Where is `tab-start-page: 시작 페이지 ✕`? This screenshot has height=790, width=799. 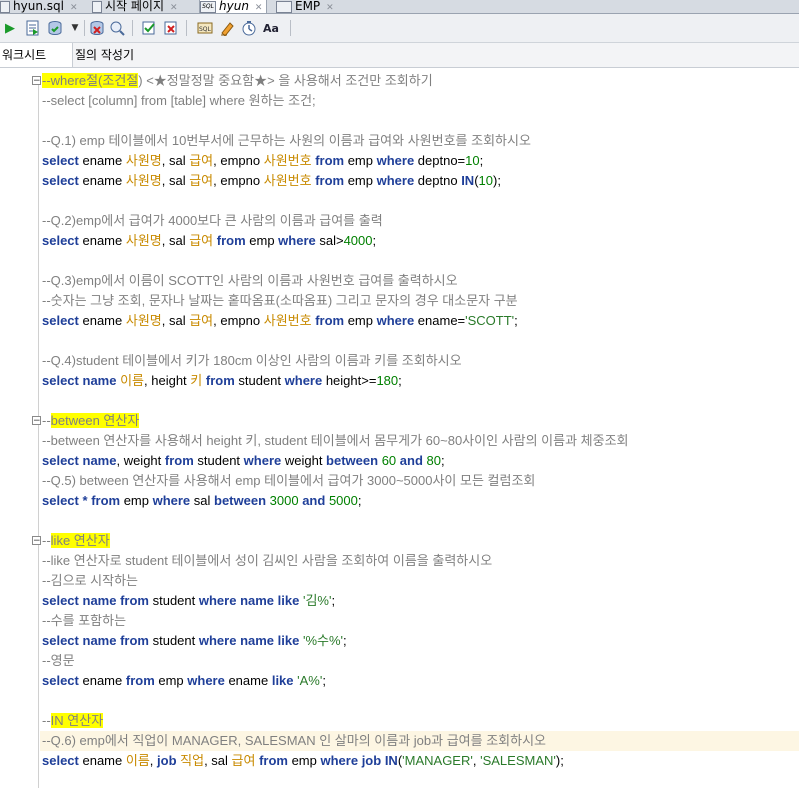
tab-start-page: 시작 페이지 ✕ is located at coordinates (142, 6).